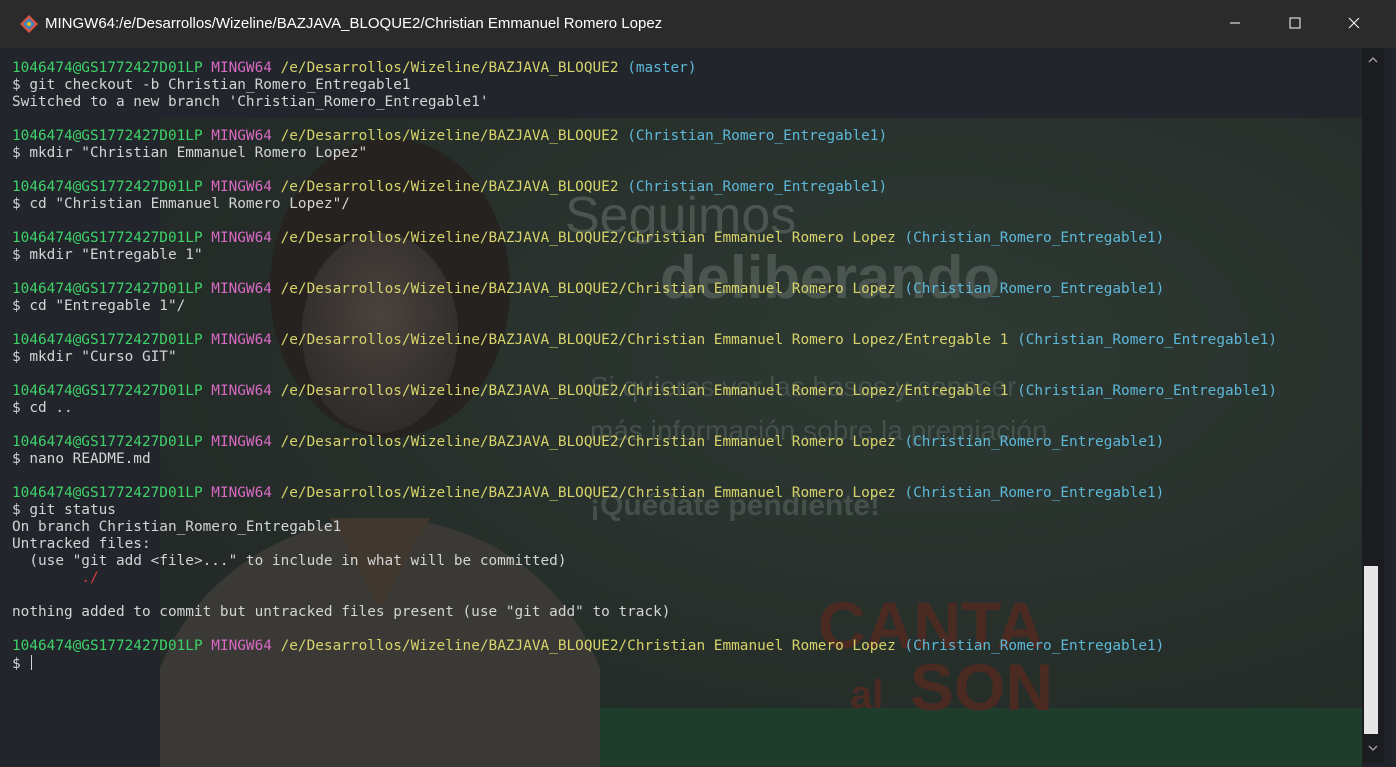  Describe the element at coordinates (684, 408) in the screenshot. I see `command-line: $ cd ..` at that location.